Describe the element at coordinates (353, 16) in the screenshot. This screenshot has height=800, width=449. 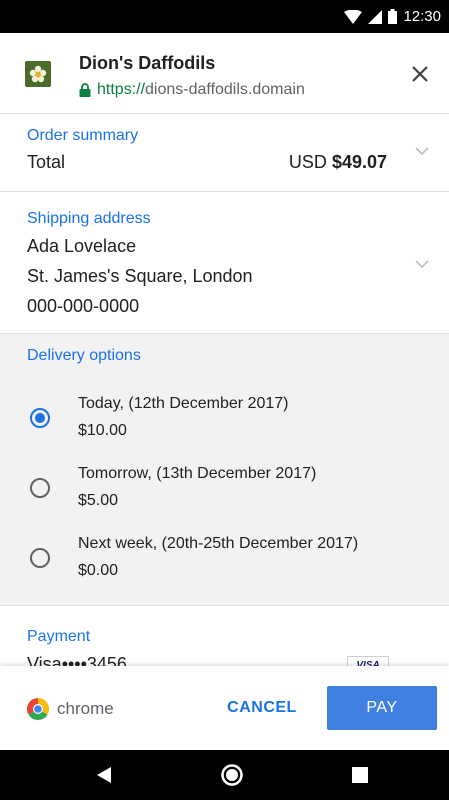
I see `wifi-icon` at that location.